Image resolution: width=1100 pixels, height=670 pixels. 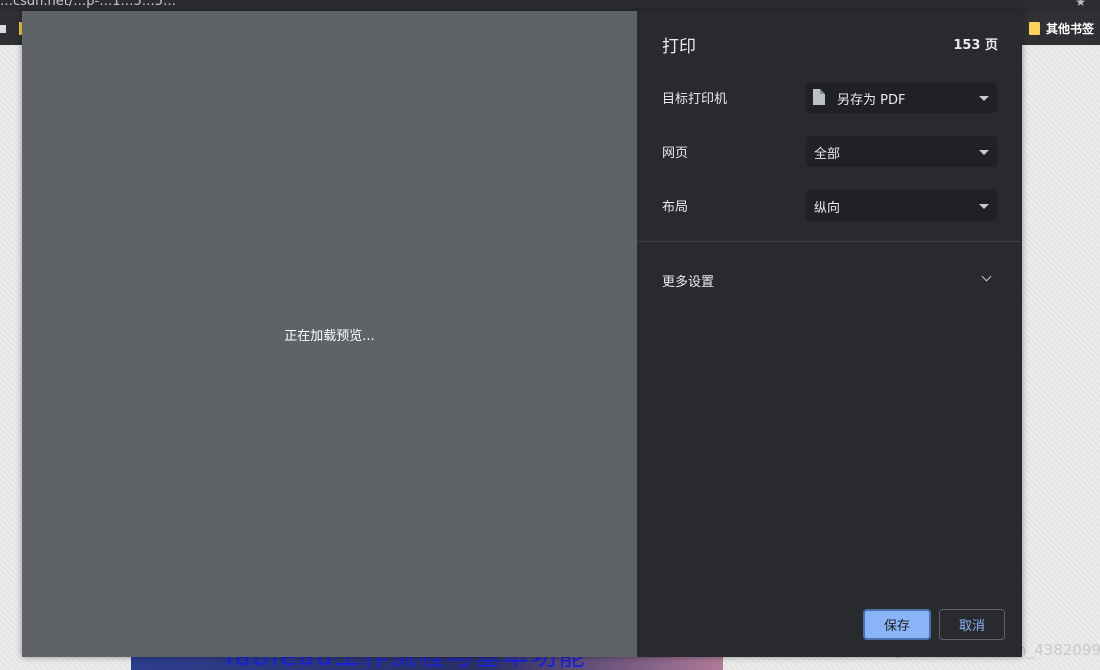 What do you see at coordinates (819, 97) in the screenshot?
I see `document-icon` at bounding box center [819, 97].